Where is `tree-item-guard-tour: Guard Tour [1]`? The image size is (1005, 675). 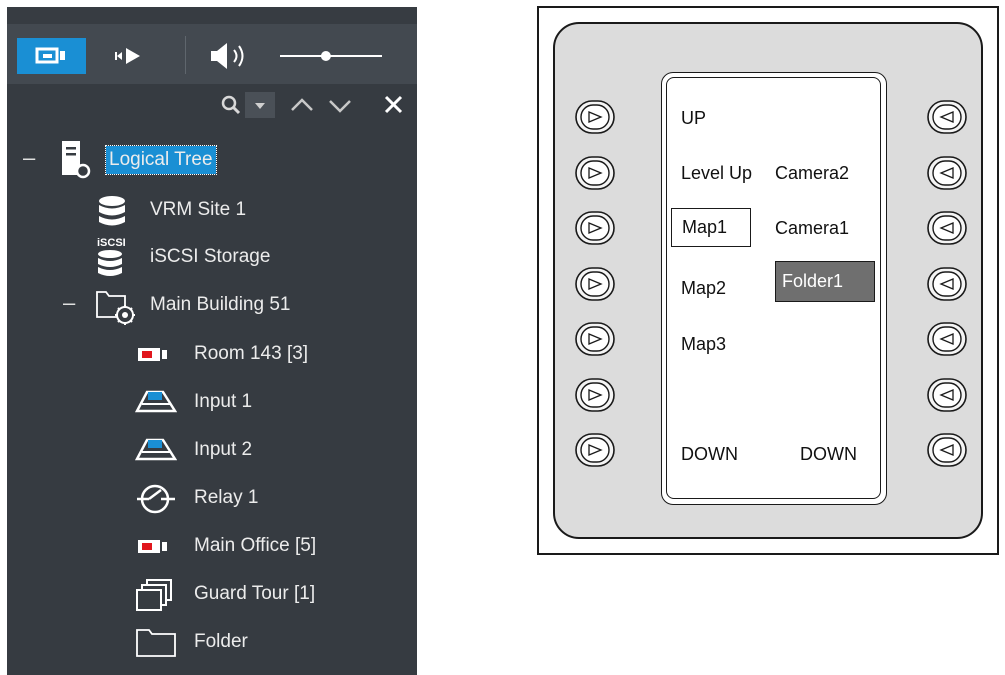
tree-item-guard-tour: Guard Tour [1] is located at coordinates (212, 594).